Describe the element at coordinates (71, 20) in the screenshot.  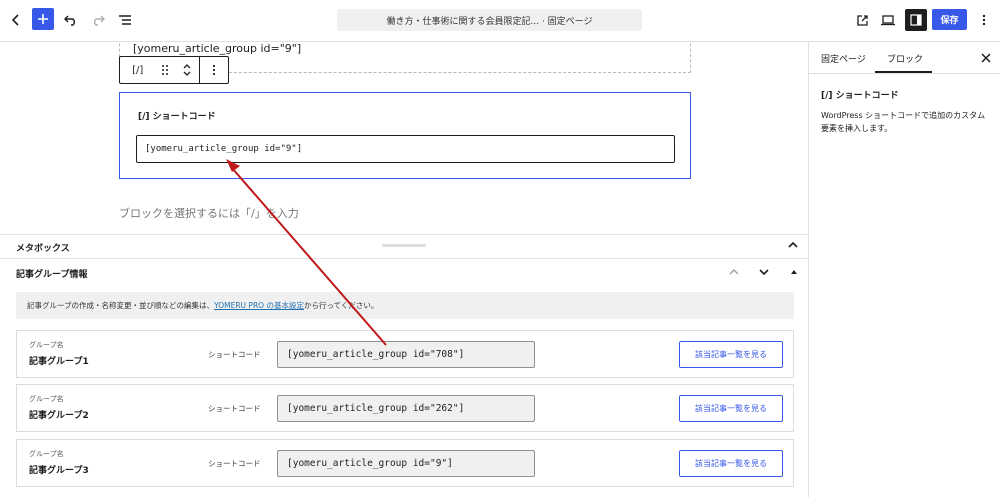
I see `undo-icon` at that location.